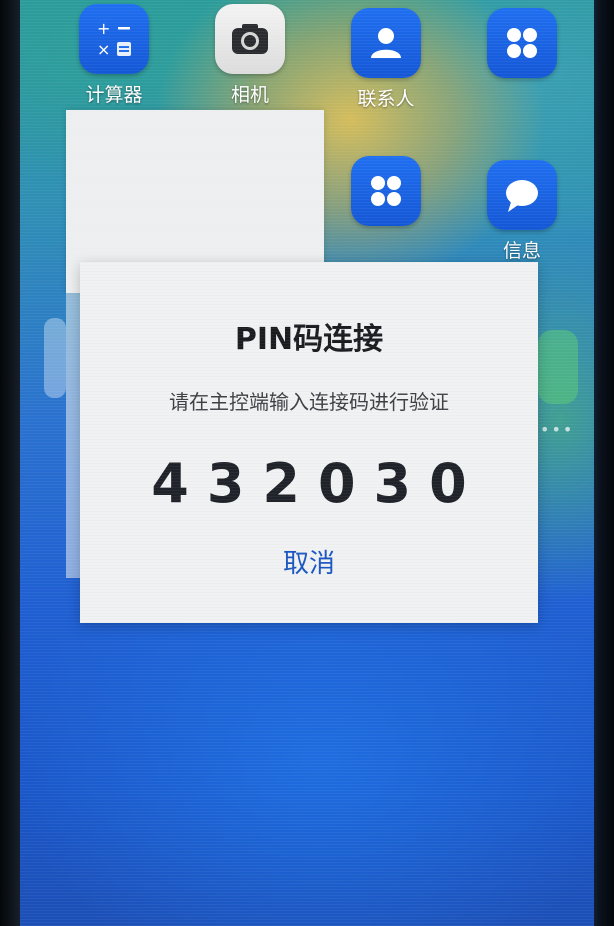 This screenshot has height=926, width=614. I want to click on dialog-subtitle: 请在主控端输入连接码进行验证, so click(309, 402).